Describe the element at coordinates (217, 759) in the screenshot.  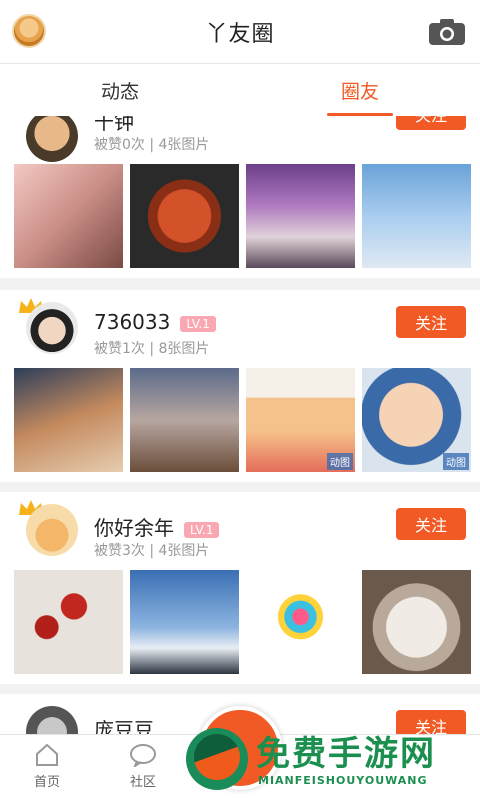
I see `watermark-logo` at that location.